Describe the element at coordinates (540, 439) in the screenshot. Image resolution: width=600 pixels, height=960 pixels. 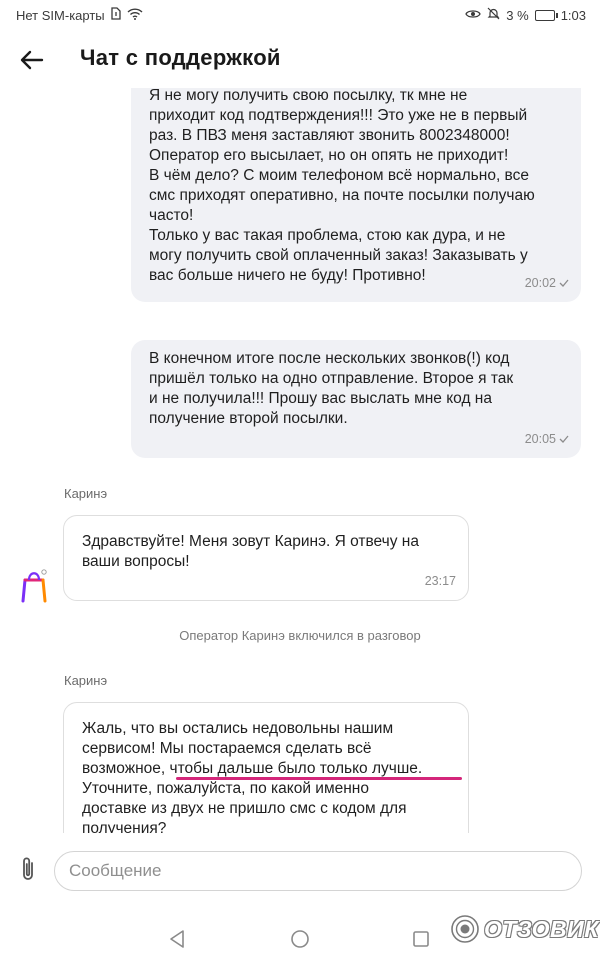
I see `timestamp: 20:05` at that location.